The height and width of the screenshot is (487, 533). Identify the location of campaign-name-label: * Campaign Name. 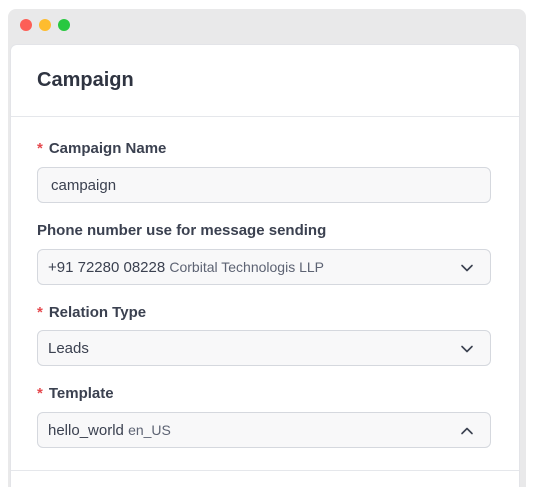
(102, 148).